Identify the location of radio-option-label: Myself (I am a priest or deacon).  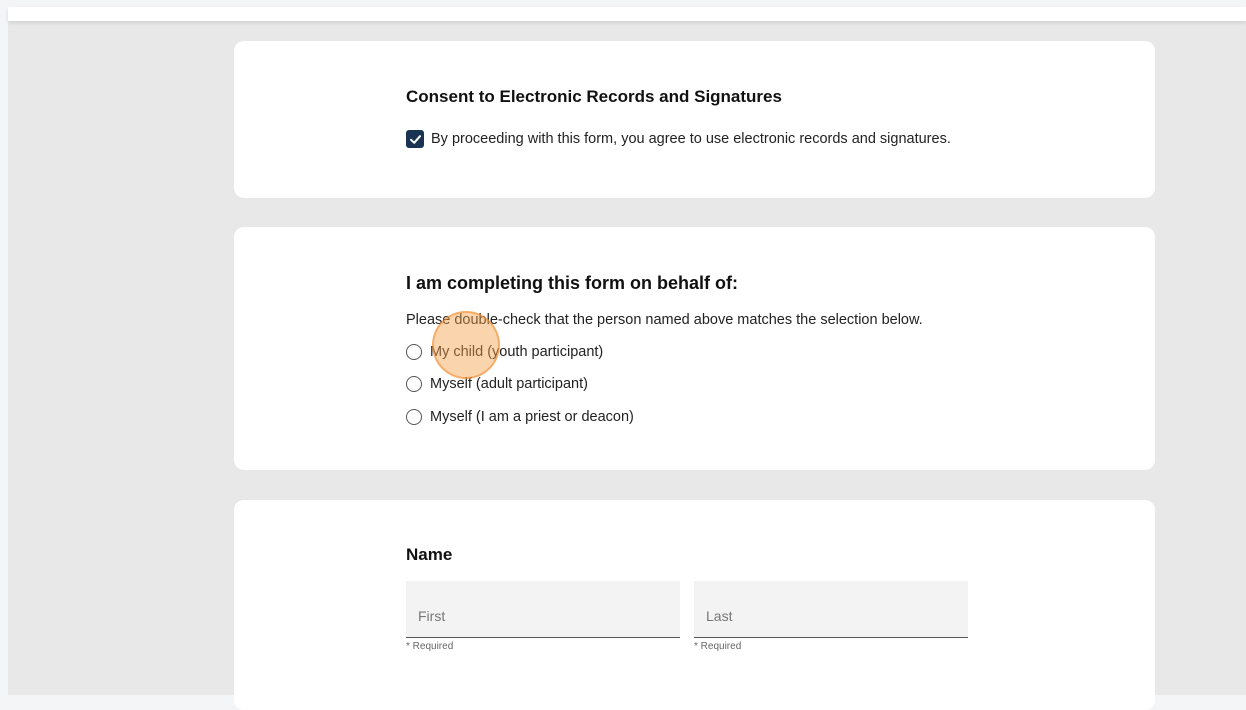
(532, 417).